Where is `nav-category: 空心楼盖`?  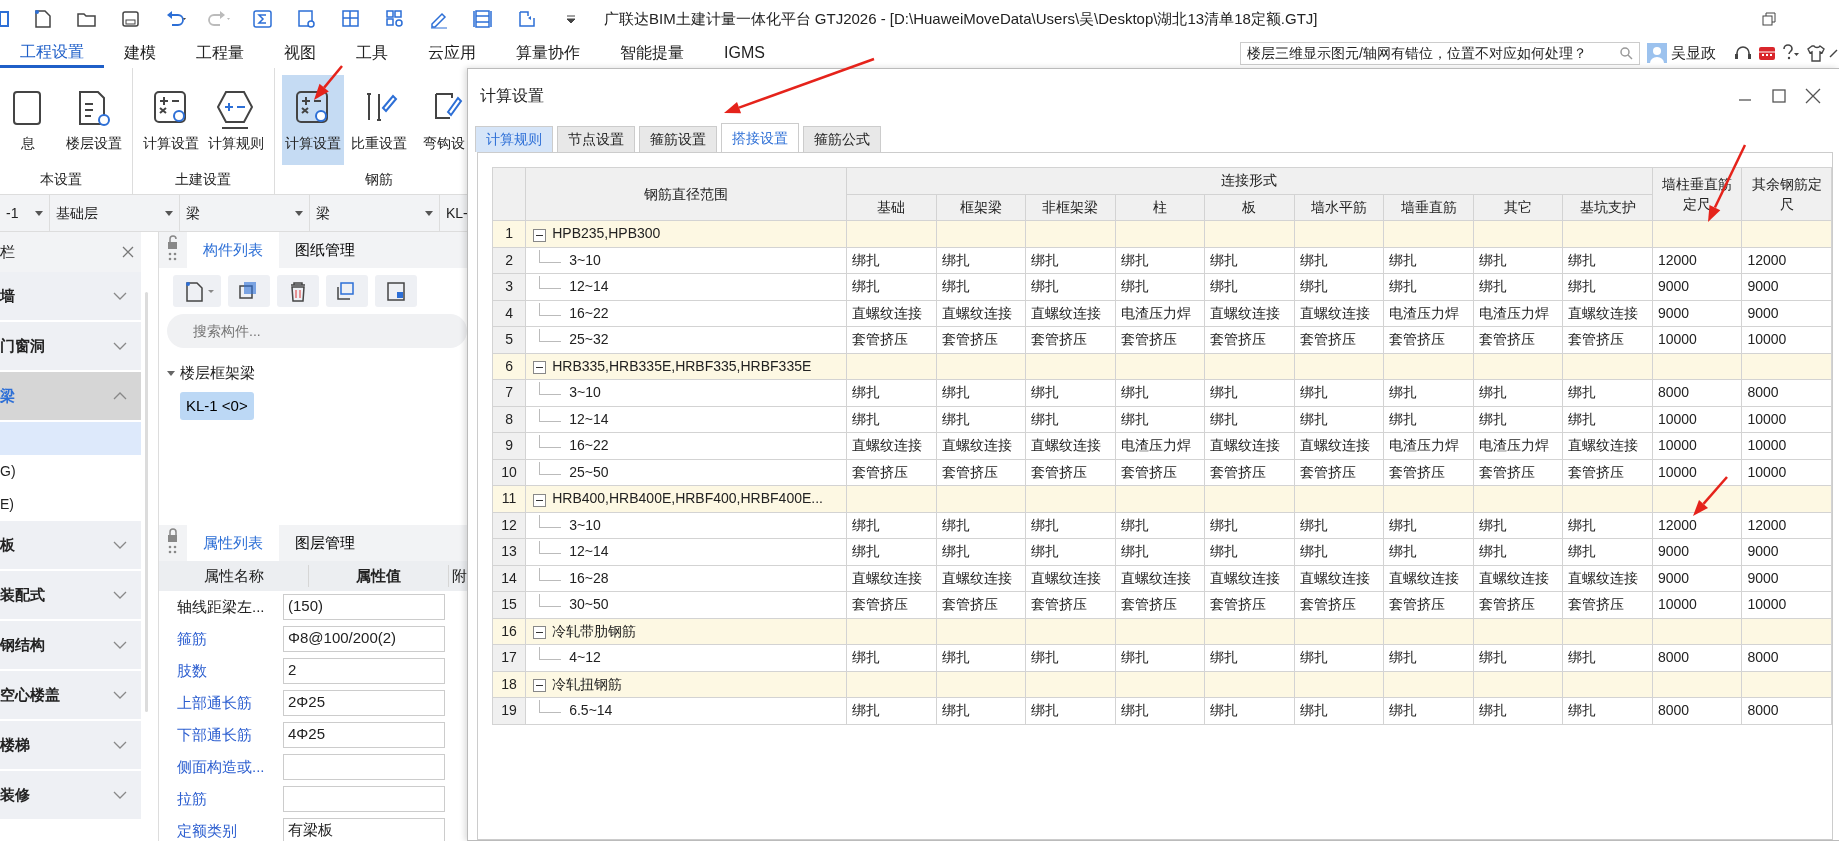
nav-category: 空心楼盖 is located at coordinates (70, 695).